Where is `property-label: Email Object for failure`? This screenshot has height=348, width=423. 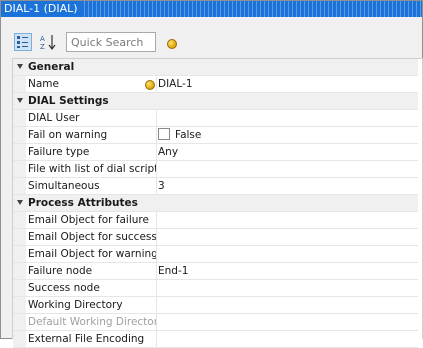 property-label: Email Object for failure is located at coordinates (88, 220).